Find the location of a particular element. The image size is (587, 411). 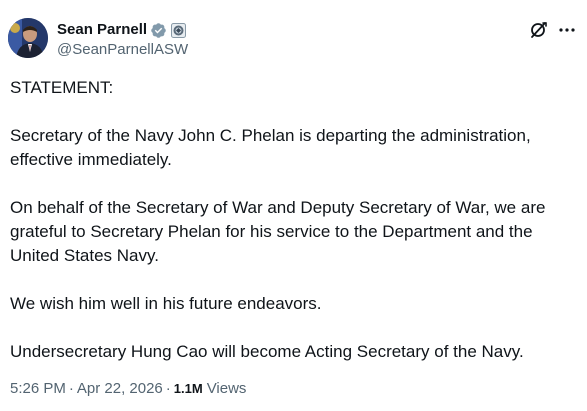

author-display-name: Sean Parnell is located at coordinates (102, 30).